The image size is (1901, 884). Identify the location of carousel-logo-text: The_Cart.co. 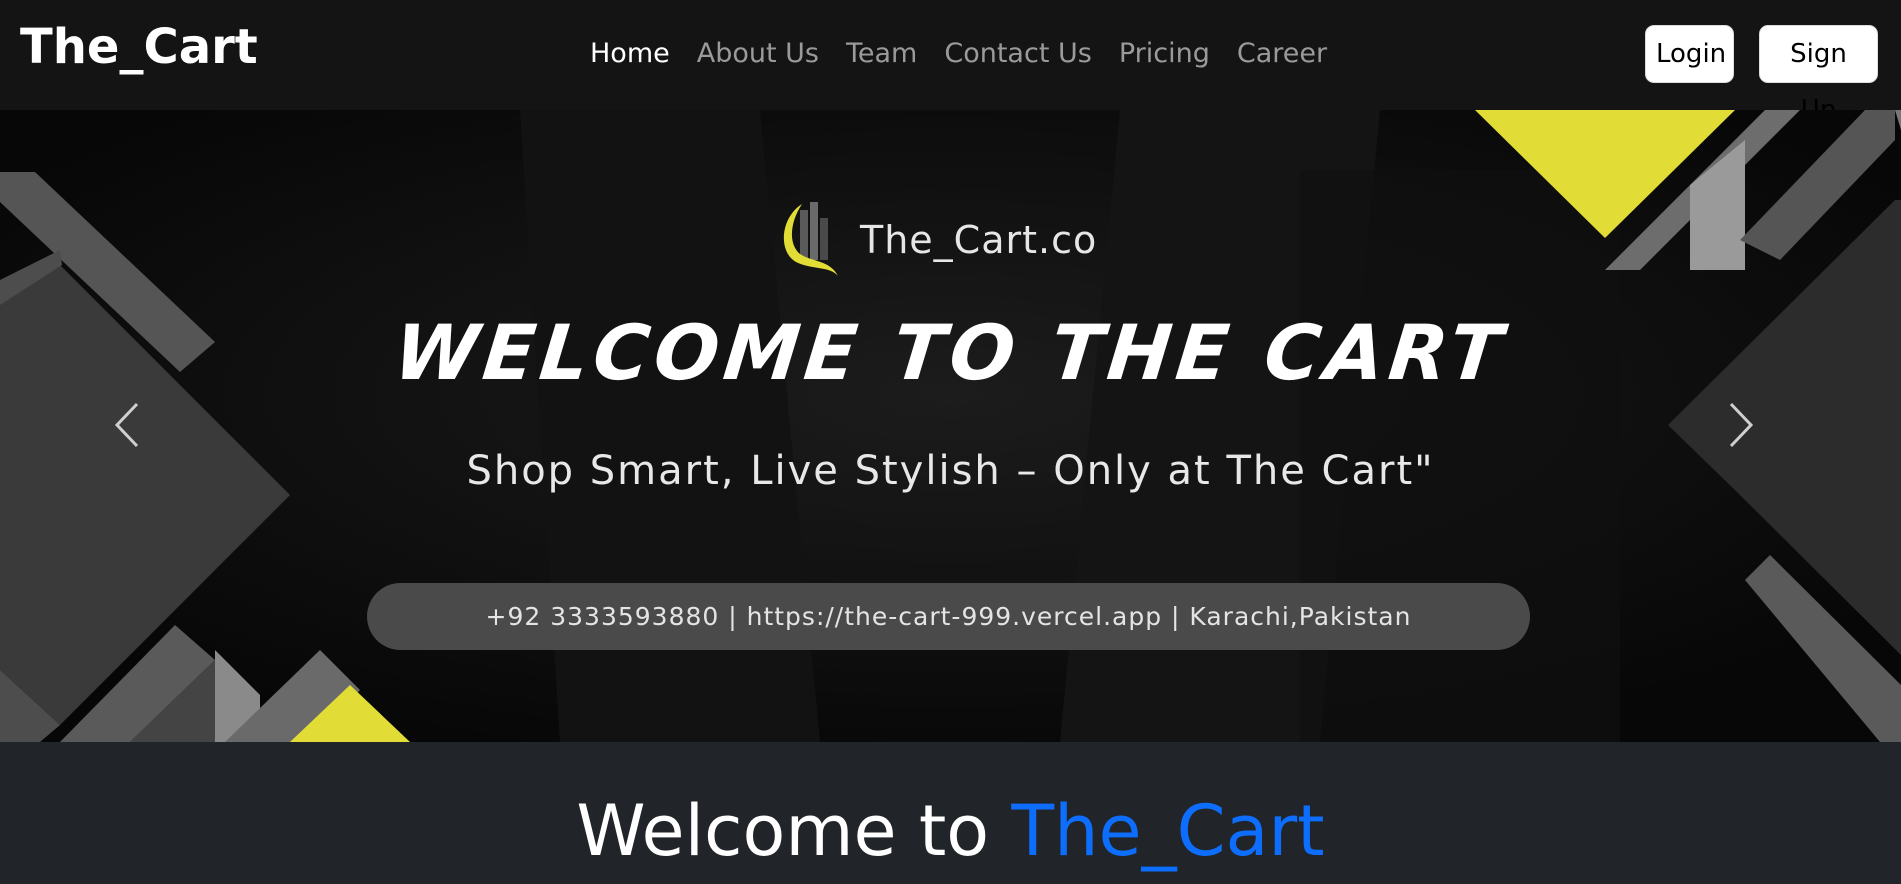
(979, 240).